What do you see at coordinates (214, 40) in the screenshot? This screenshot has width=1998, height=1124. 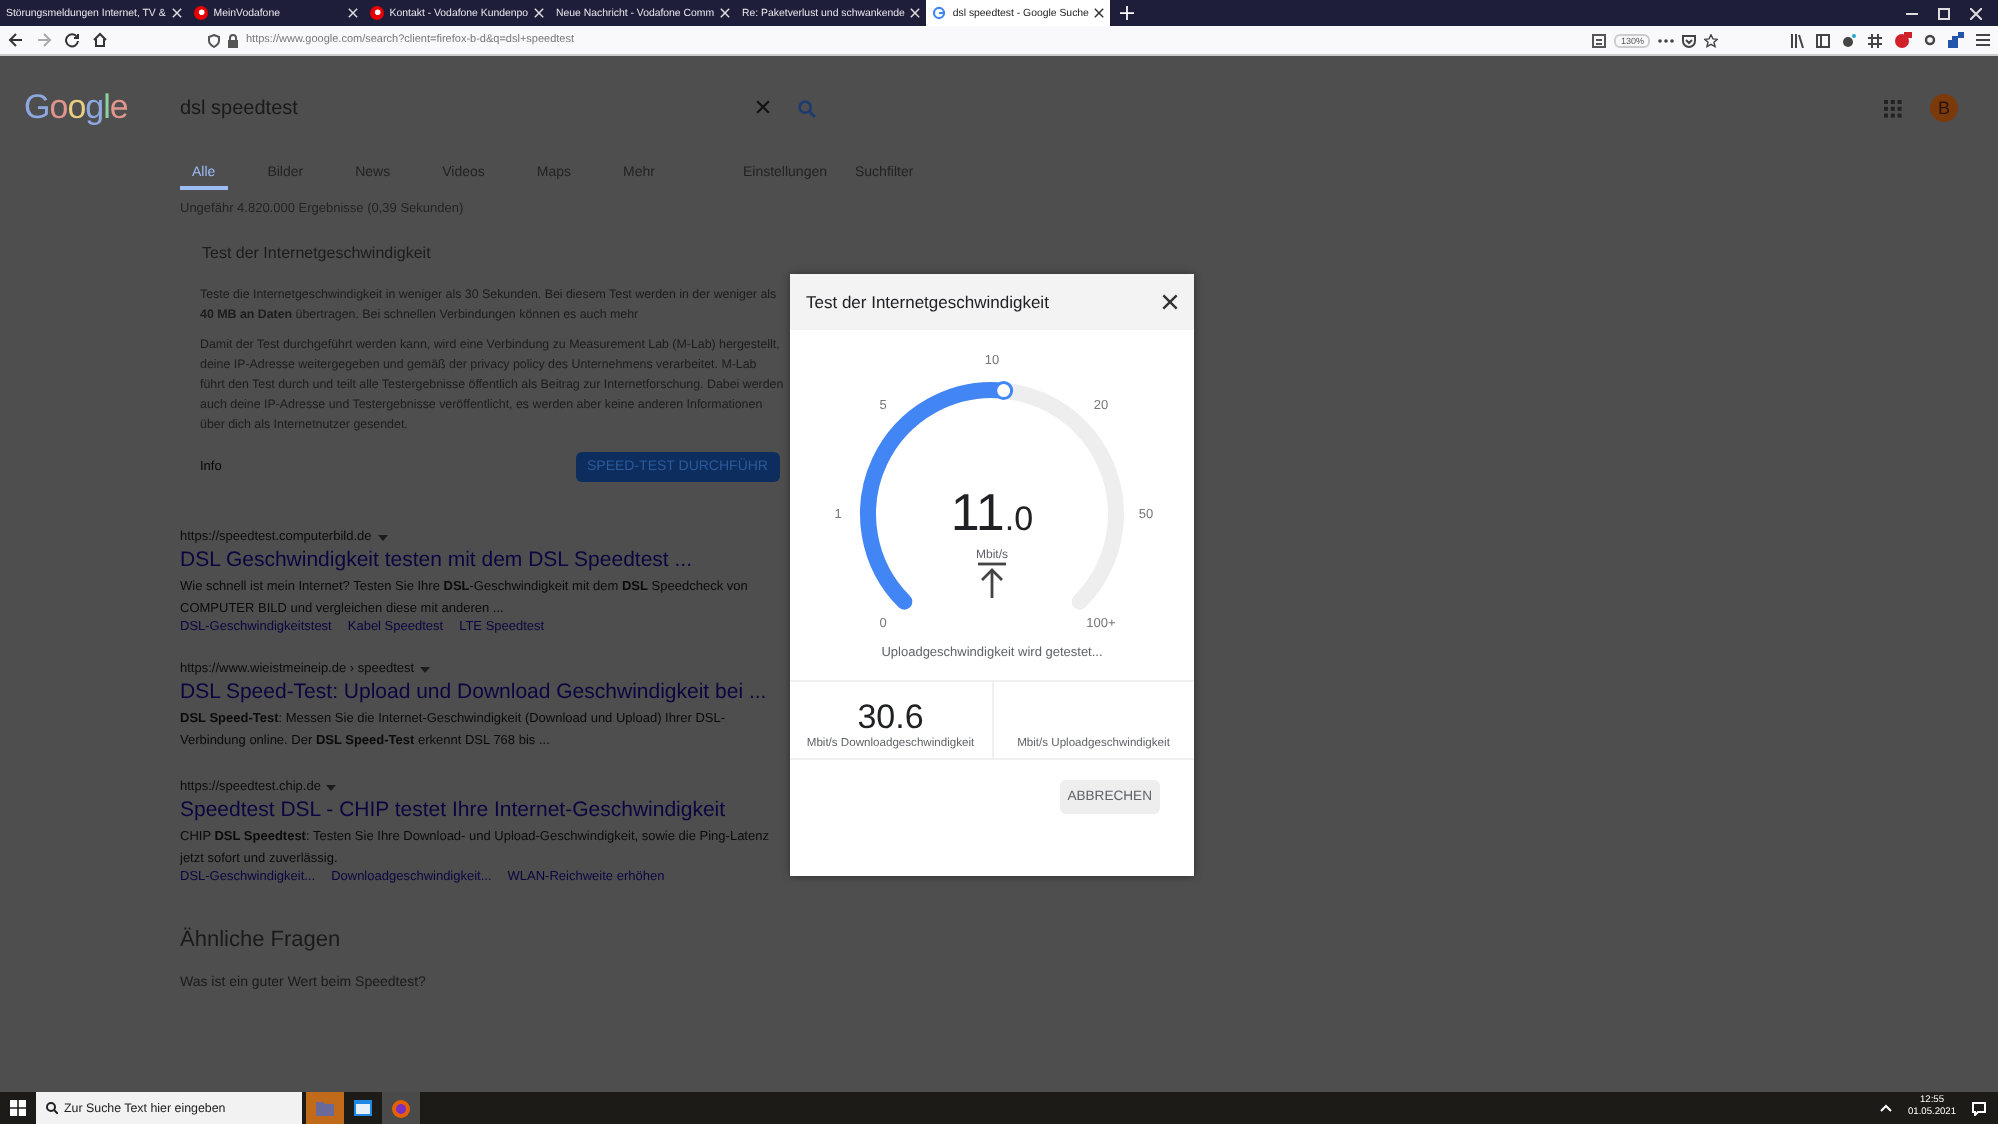 I see `shield-icon` at bounding box center [214, 40].